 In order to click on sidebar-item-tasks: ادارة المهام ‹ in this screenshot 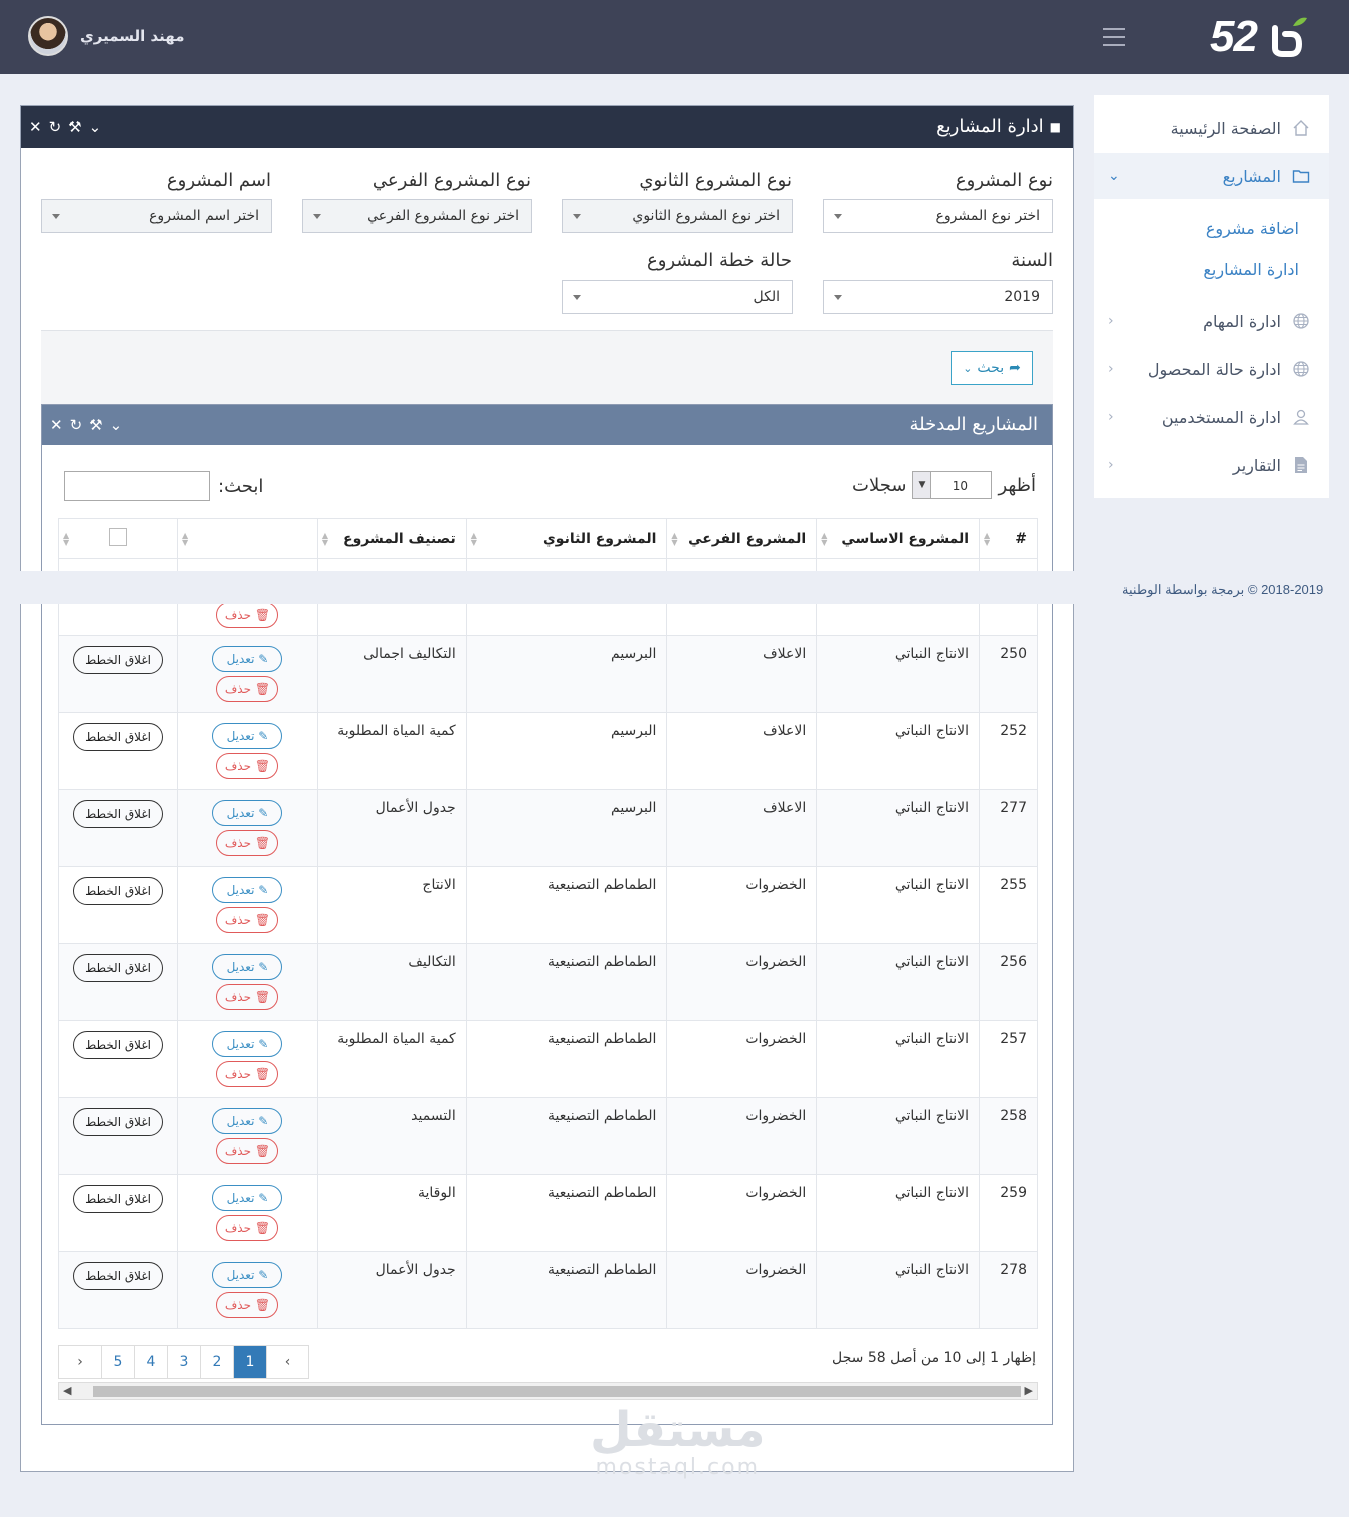, I will do `click(1209, 321)`.